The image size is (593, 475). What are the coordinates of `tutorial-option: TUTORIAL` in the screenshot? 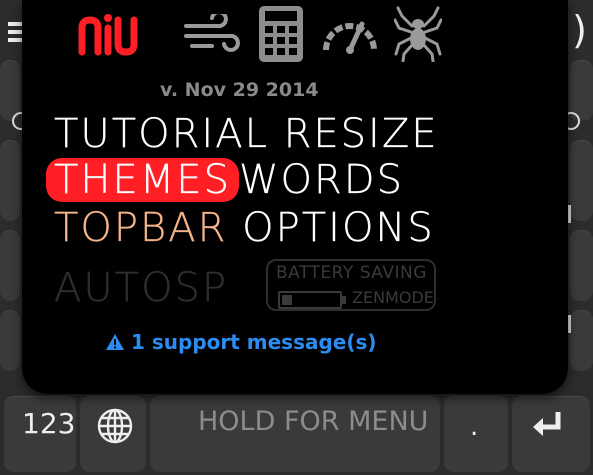 It's located at (161, 134).